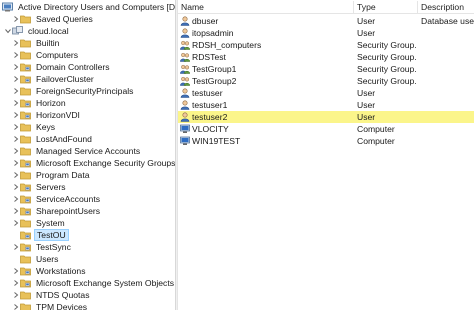 The image size is (474, 310). Describe the element at coordinates (326, 129) in the screenshot. I see `list-item: VLOCITY Computer` at that location.